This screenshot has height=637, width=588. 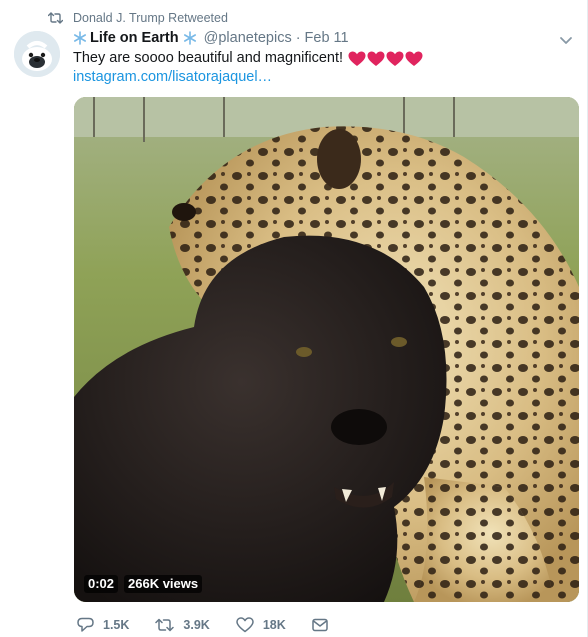 I want to click on reply-count: 1.5K, so click(x=116, y=625).